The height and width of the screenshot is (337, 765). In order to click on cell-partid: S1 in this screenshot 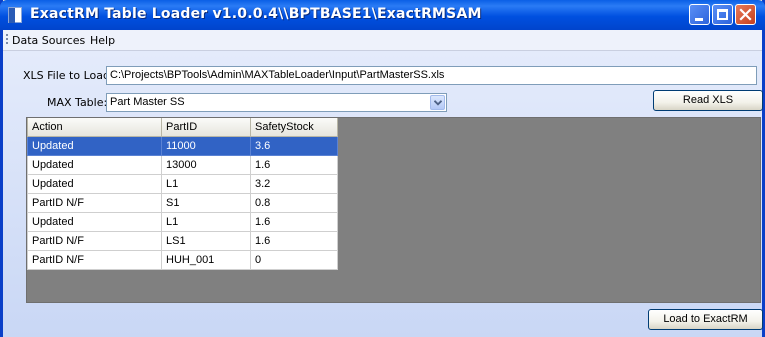, I will do `click(206, 203)`.